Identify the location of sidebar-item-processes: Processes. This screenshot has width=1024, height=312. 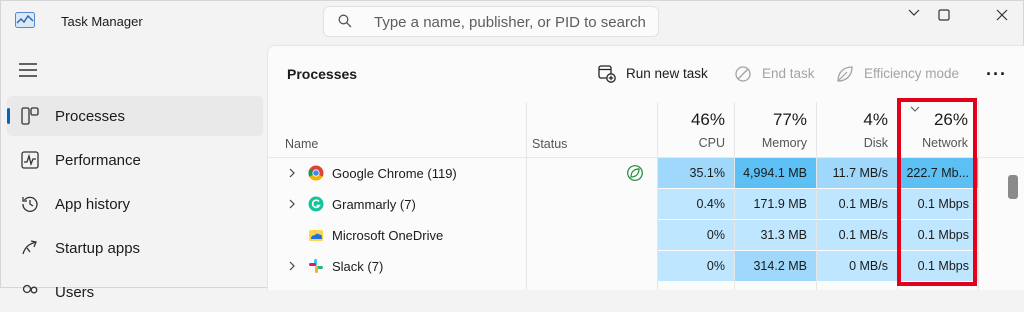
(135, 116).